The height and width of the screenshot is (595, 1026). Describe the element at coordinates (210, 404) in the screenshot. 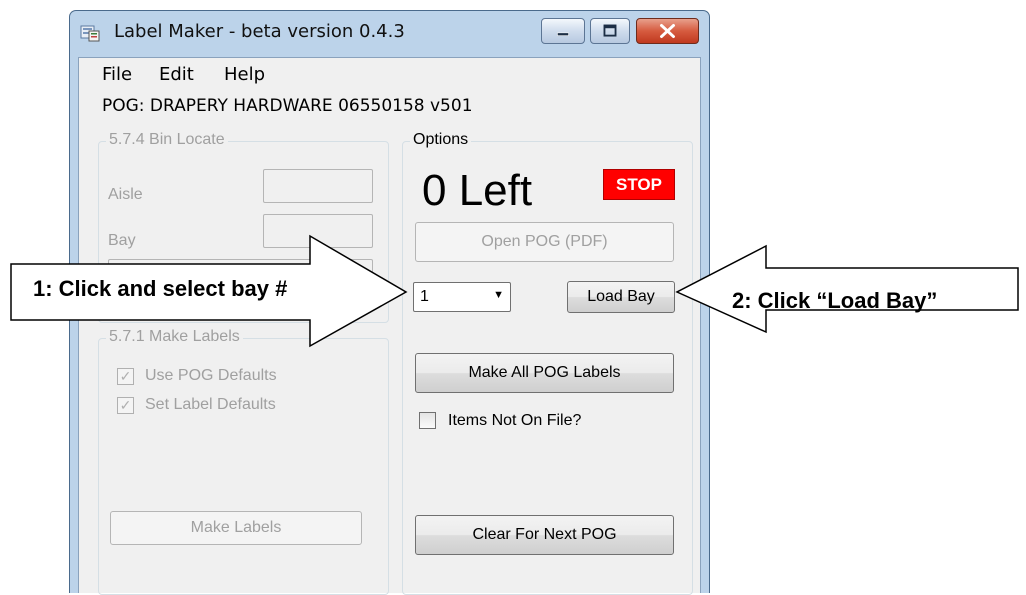

I see `set-label-defaults-label: Set Label Defaults` at that location.